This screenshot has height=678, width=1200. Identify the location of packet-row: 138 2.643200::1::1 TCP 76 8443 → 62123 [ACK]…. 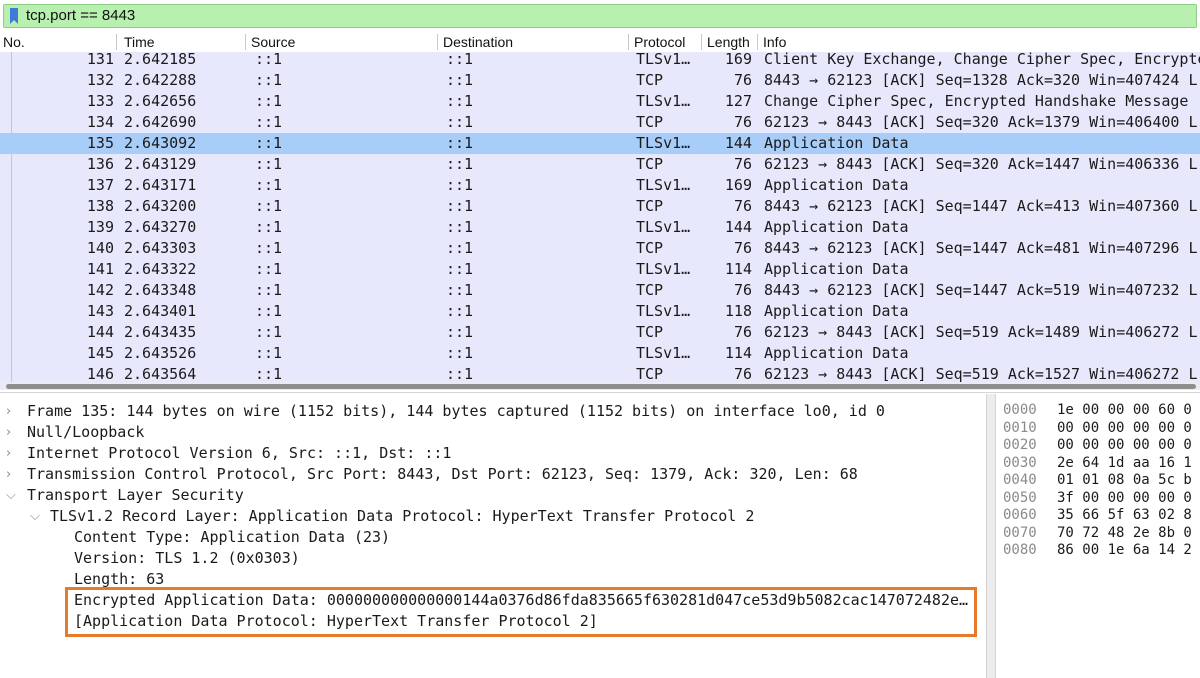
(600, 206).